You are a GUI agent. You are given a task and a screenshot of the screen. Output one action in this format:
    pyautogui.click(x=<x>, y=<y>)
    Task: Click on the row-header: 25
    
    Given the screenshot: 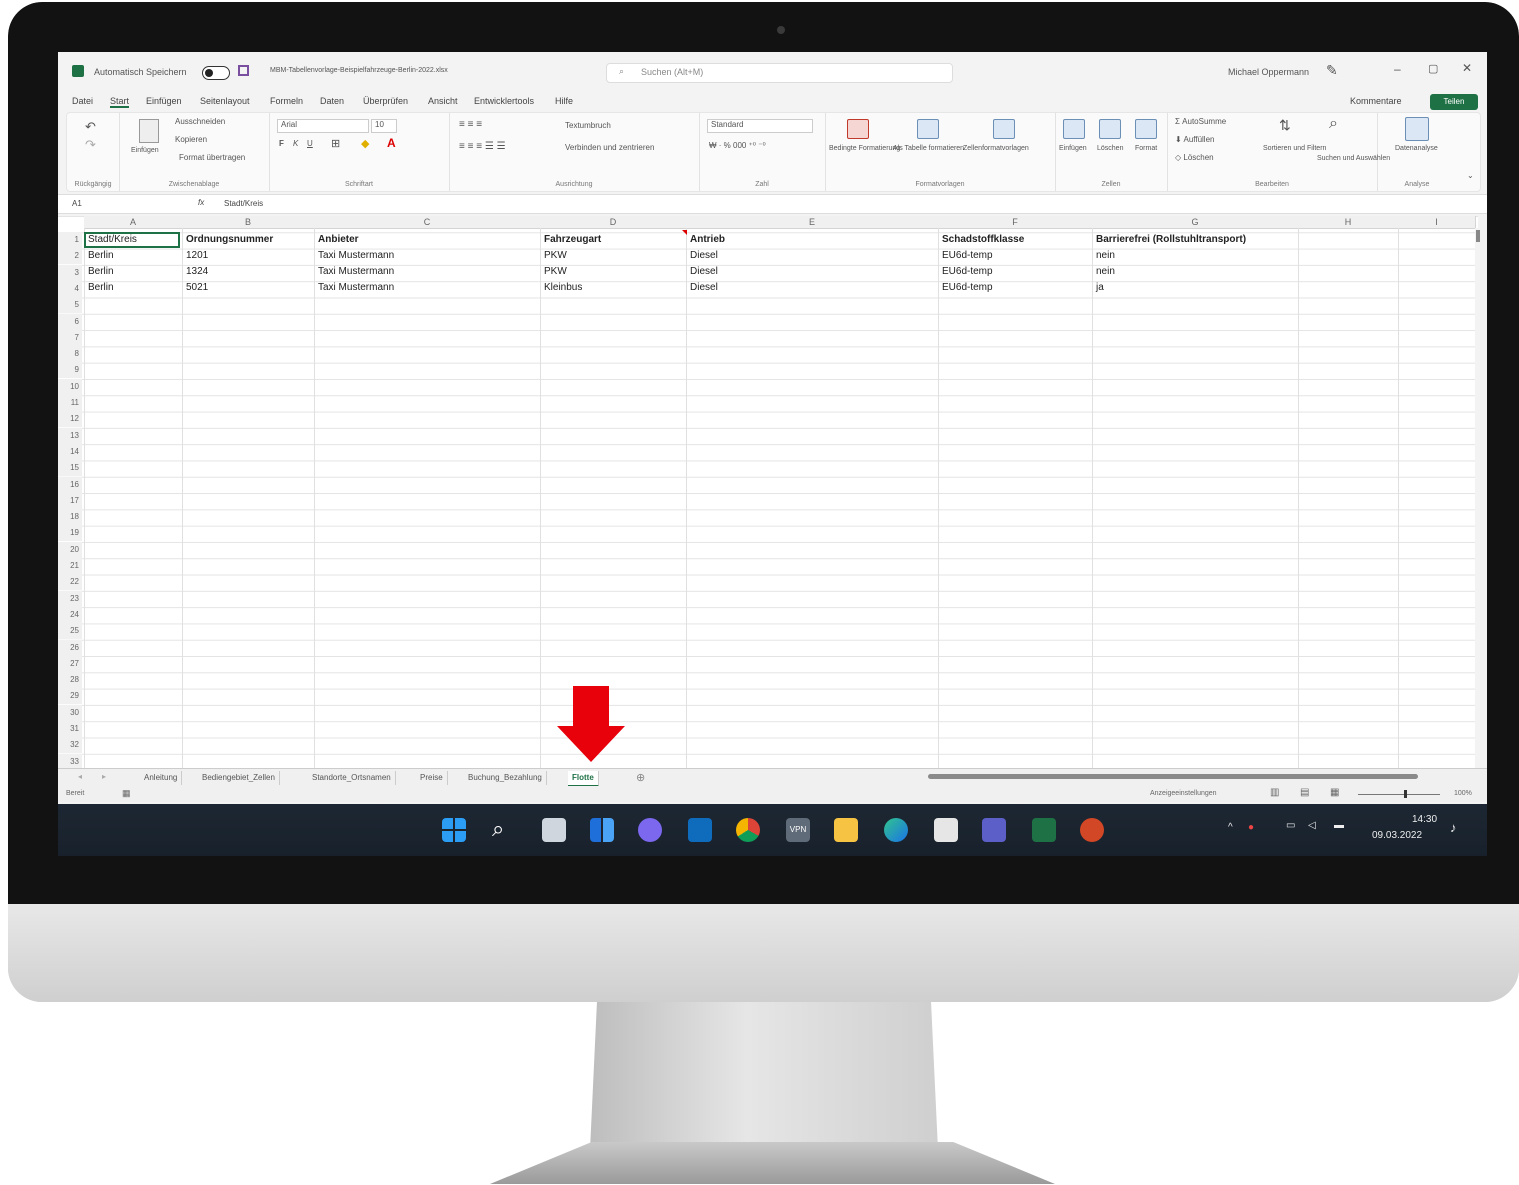 What is the action you would take?
    pyautogui.click(x=70, y=631)
    